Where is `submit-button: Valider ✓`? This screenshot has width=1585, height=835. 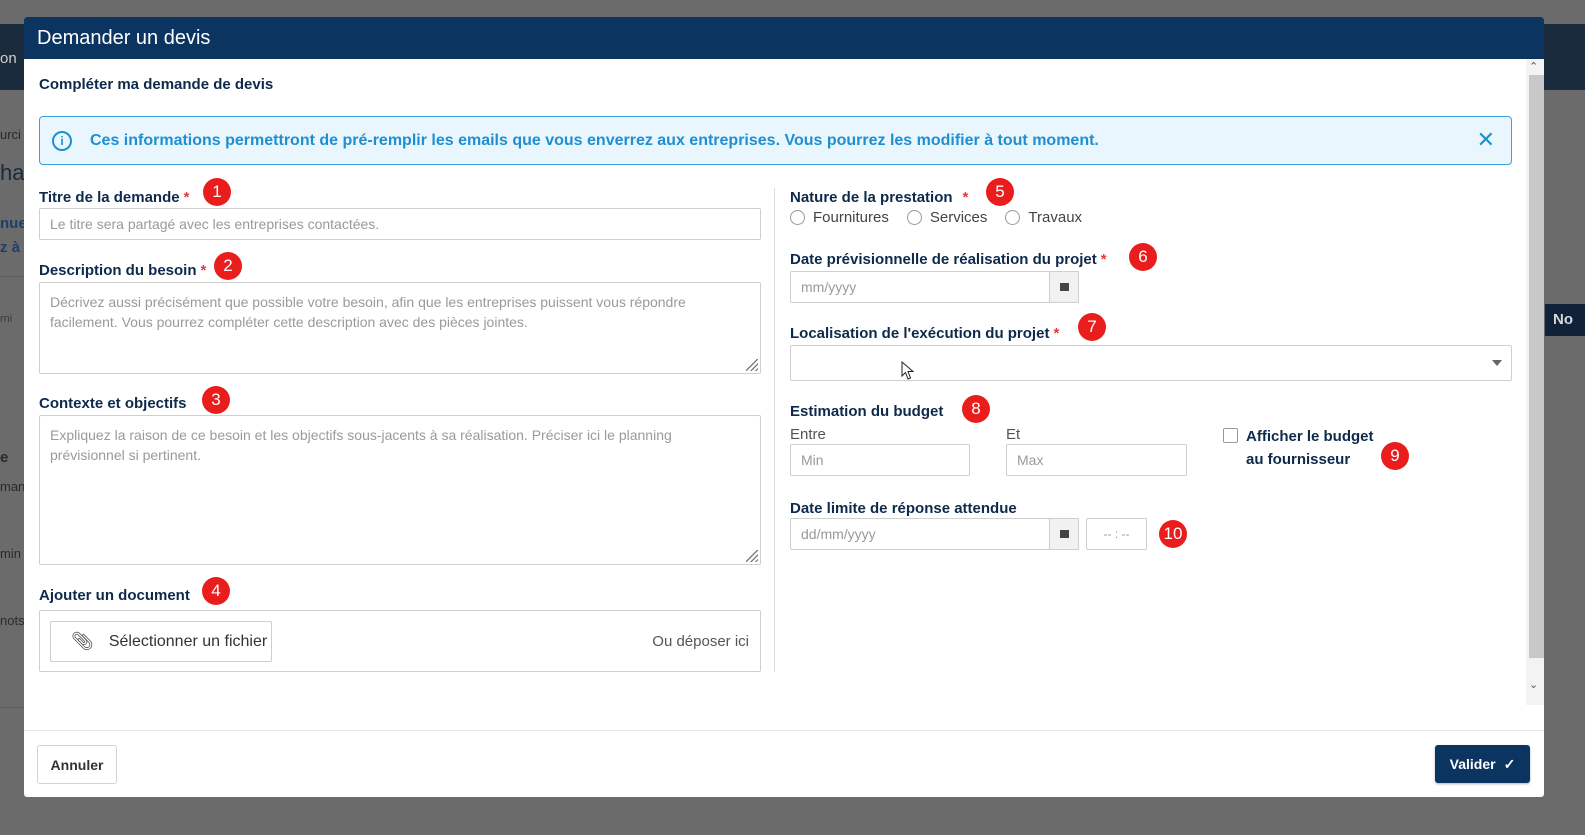 submit-button: Valider ✓ is located at coordinates (1482, 764).